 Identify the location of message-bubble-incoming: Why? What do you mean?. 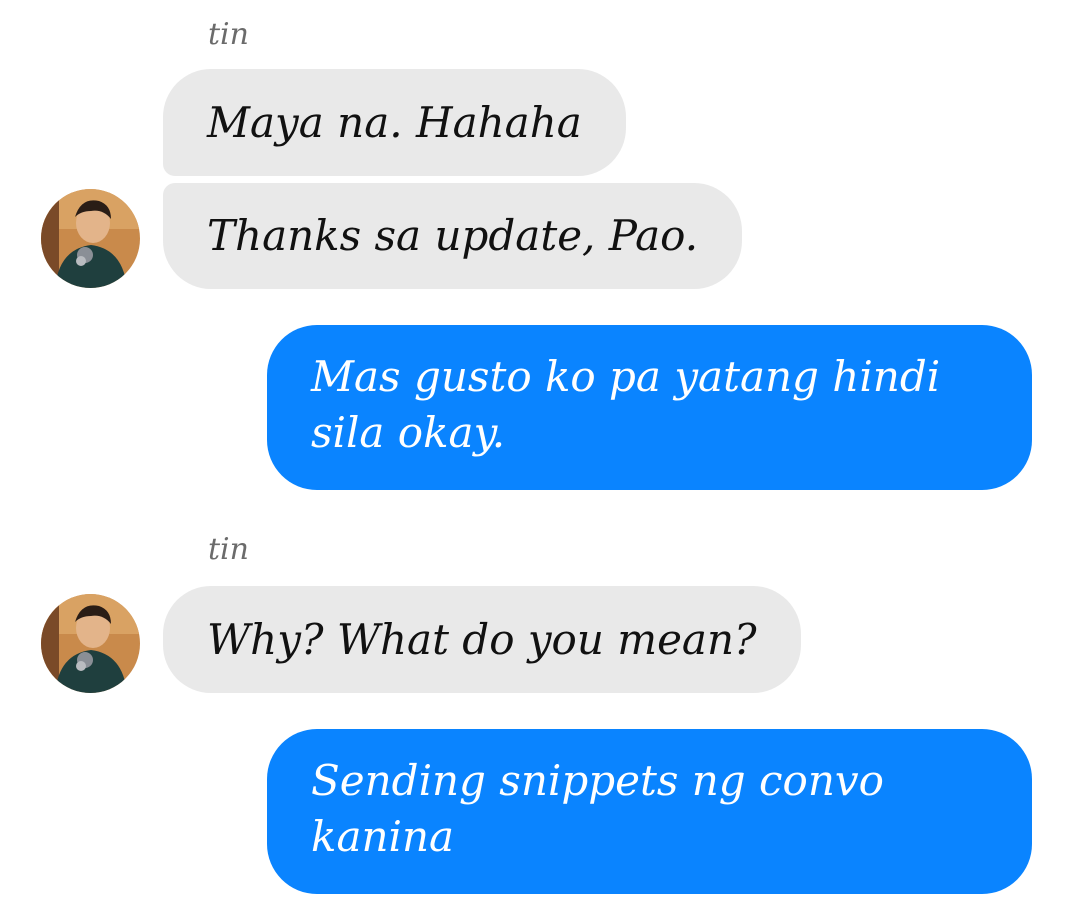
(482, 639).